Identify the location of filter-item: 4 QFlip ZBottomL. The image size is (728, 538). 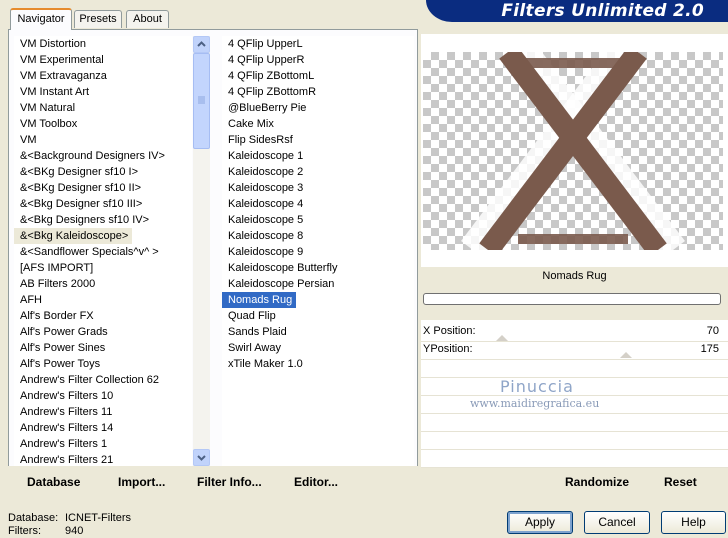
(318, 76).